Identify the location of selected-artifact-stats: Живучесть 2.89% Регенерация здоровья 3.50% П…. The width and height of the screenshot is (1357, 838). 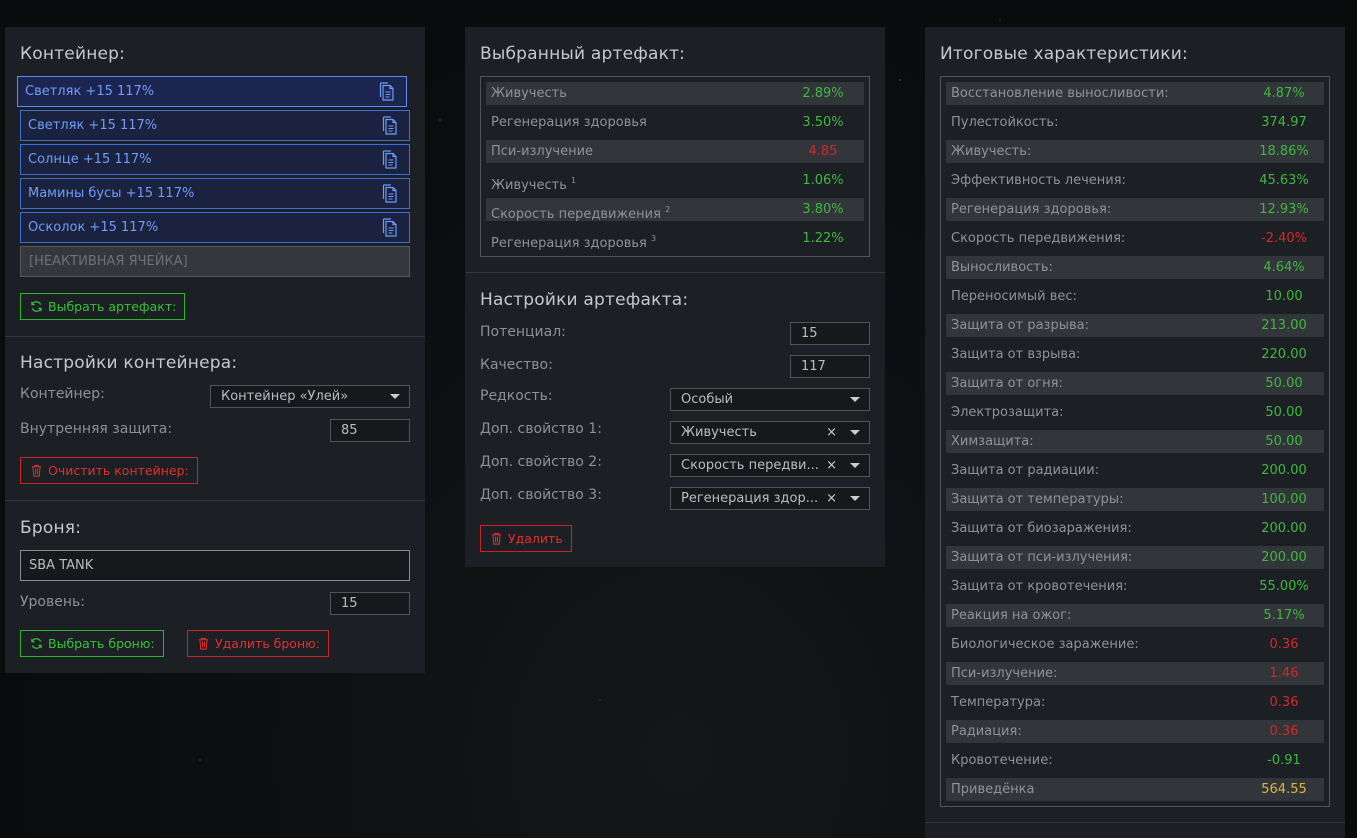
(675, 166).